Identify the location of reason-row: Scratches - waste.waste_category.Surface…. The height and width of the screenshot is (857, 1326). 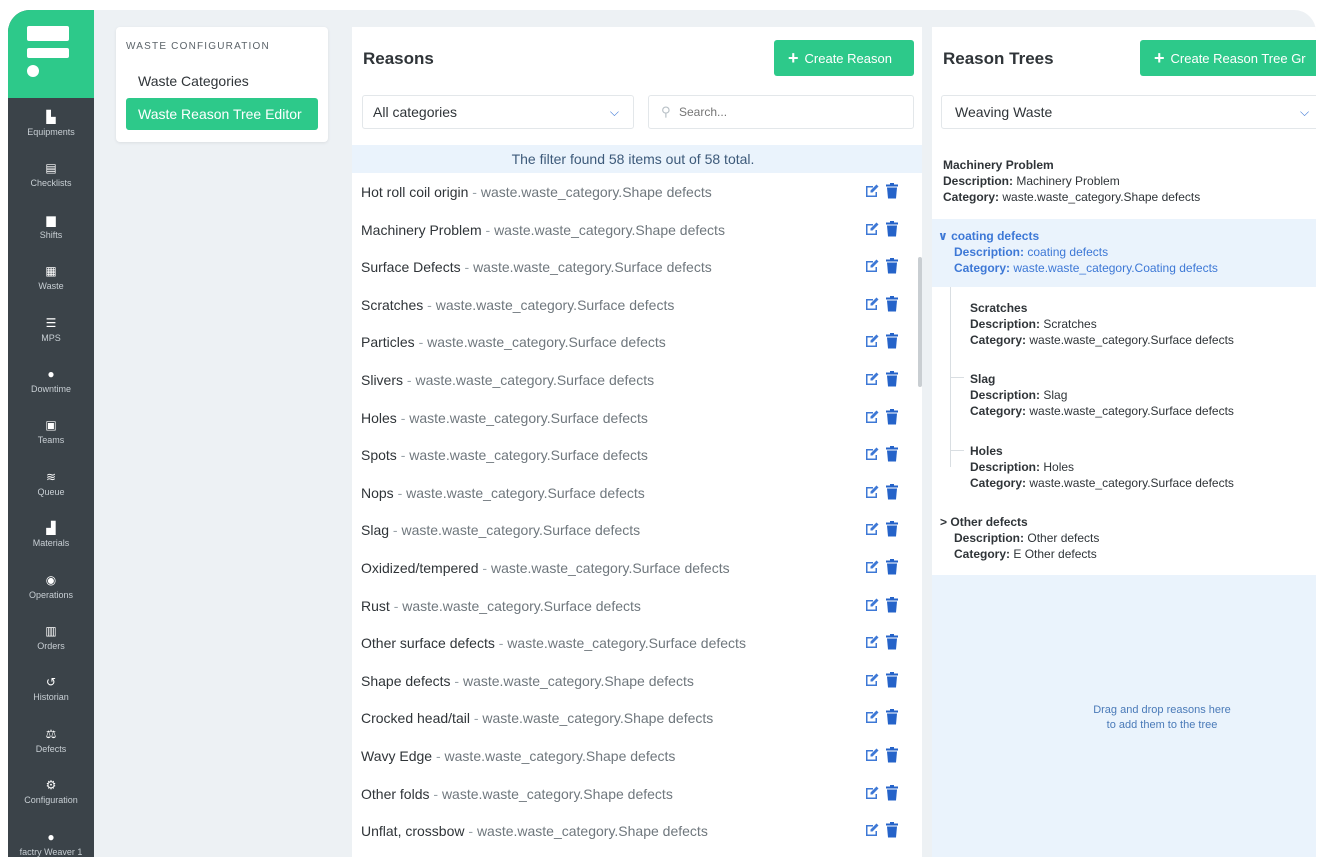
(632, 305).